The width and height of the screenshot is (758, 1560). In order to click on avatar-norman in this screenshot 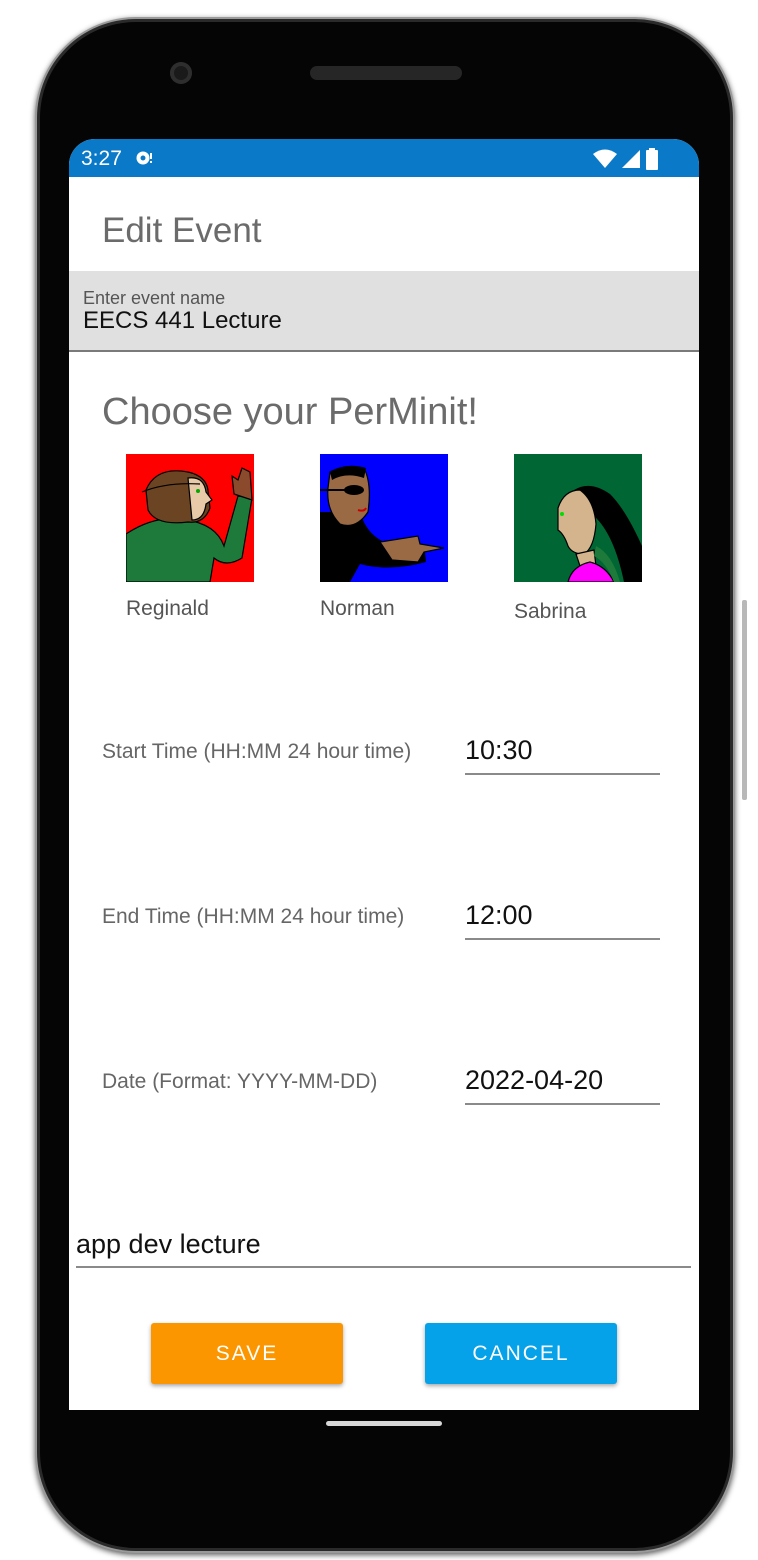, I will do `click(384, 518)`.